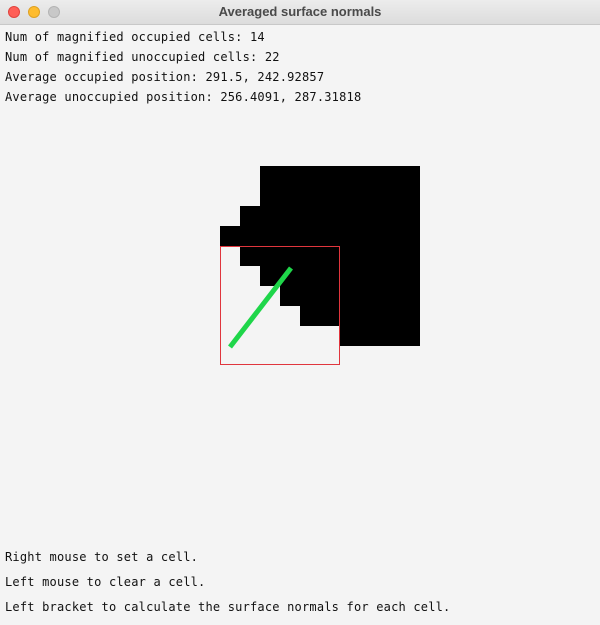 This screenshot has height=625, width=600. I want to click on instruction-left-mouse: Left mouse to clear a cell., so click(105, 582).